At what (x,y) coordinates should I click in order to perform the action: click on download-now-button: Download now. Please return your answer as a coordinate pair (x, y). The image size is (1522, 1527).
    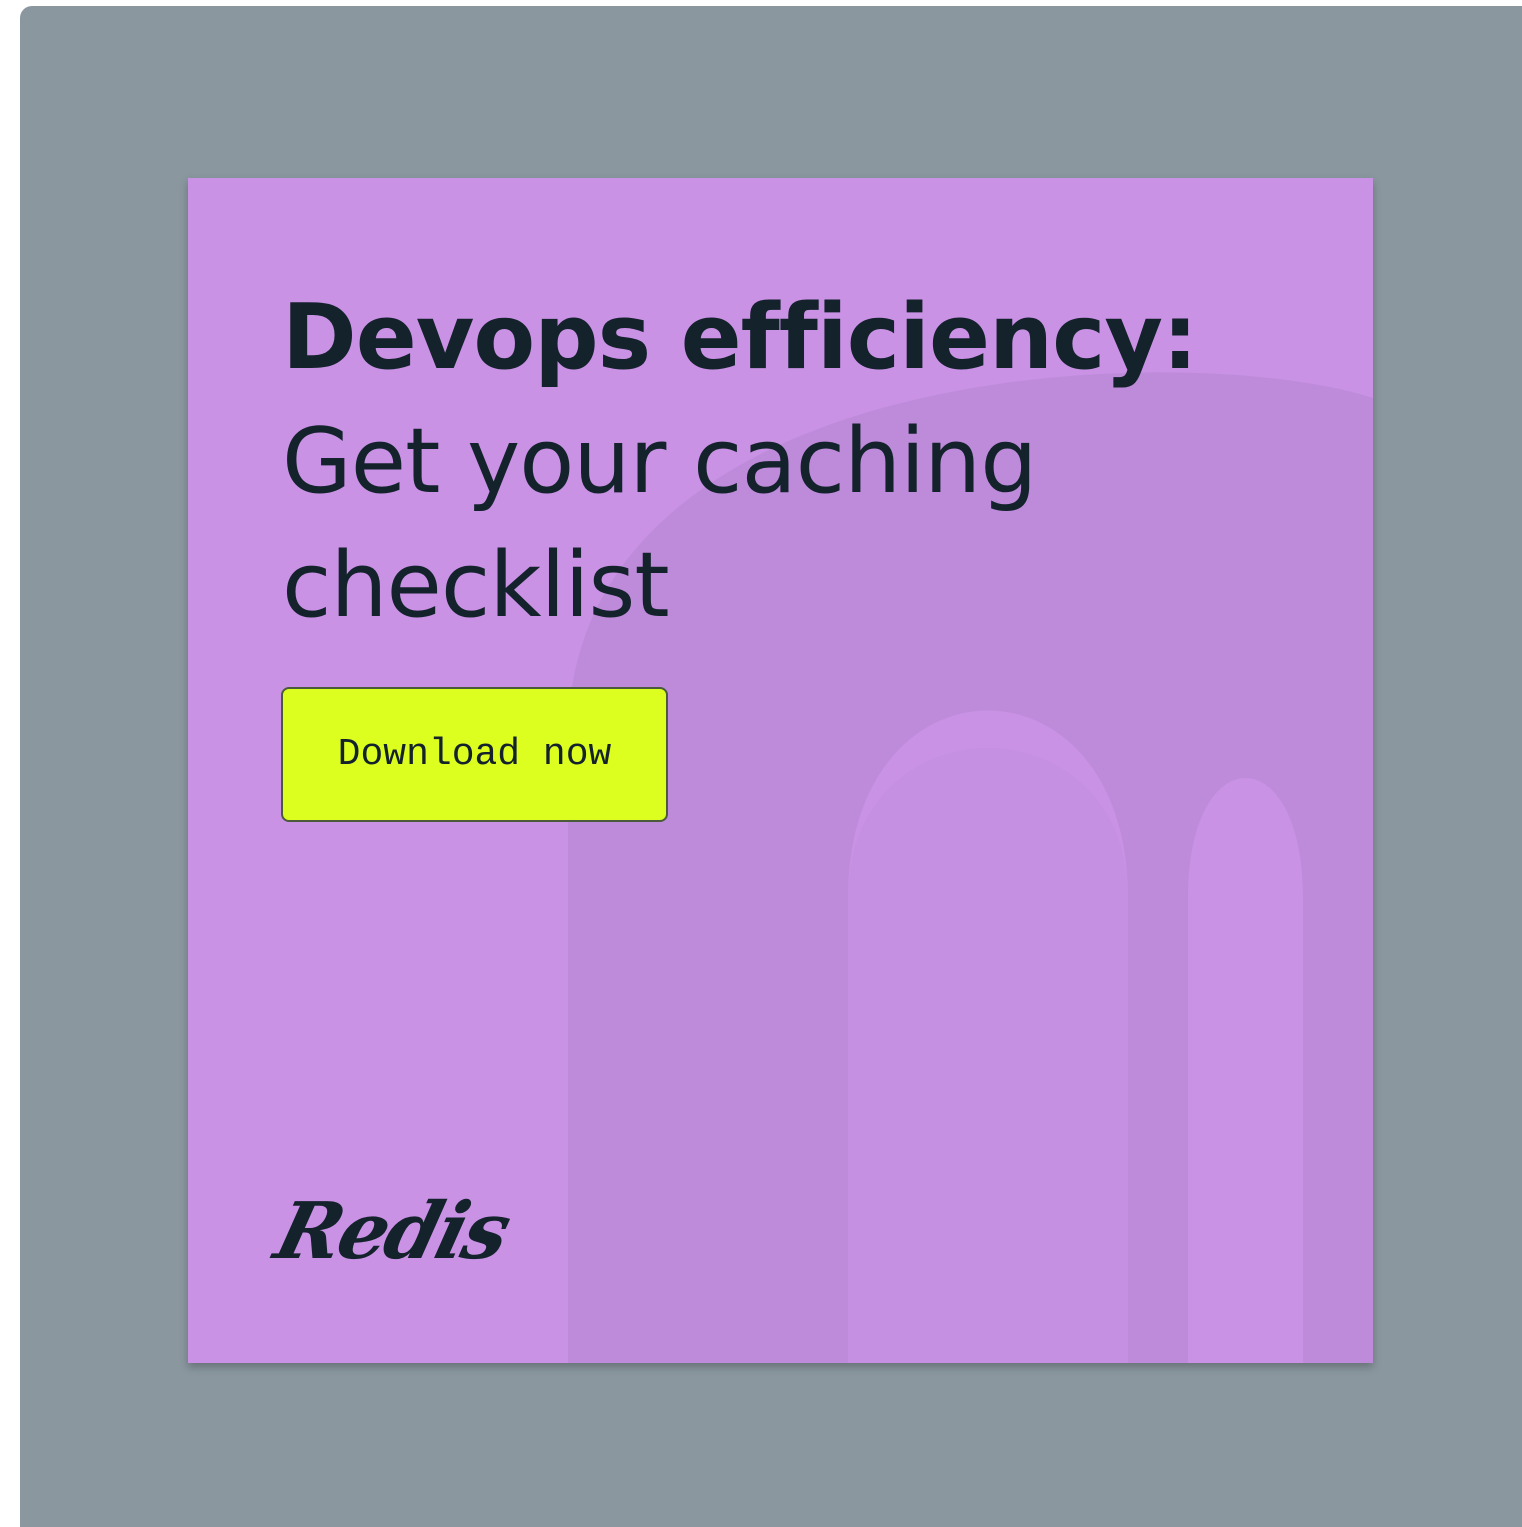
    Looking at the image, I should click on (474, 754).